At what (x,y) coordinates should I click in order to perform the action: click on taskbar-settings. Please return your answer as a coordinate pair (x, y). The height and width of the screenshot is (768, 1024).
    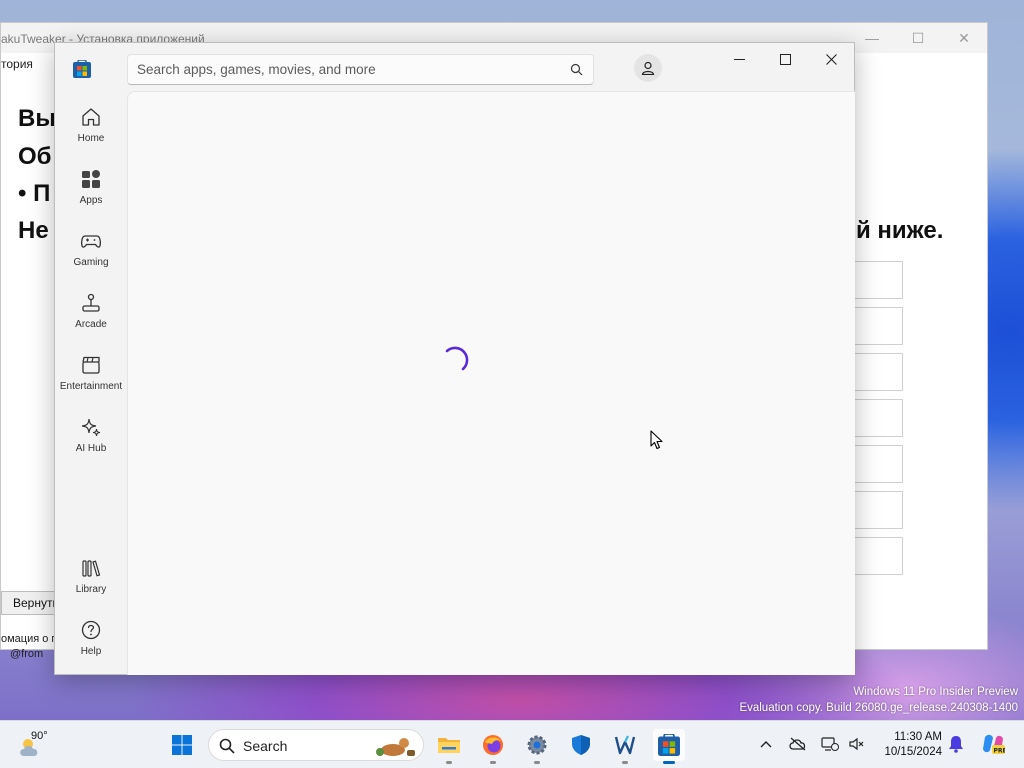
    Looking at the image, I should click on (537, 746).